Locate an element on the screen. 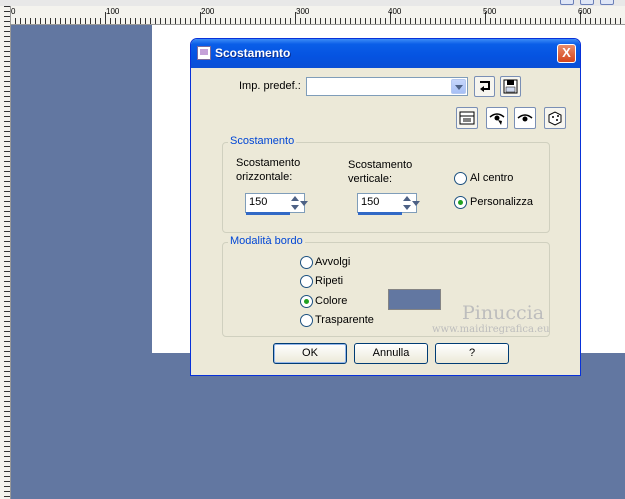 The height and width of the screenshot is (499, 625). vertical-offset-value: 150 is located at coordinates (370, 202).